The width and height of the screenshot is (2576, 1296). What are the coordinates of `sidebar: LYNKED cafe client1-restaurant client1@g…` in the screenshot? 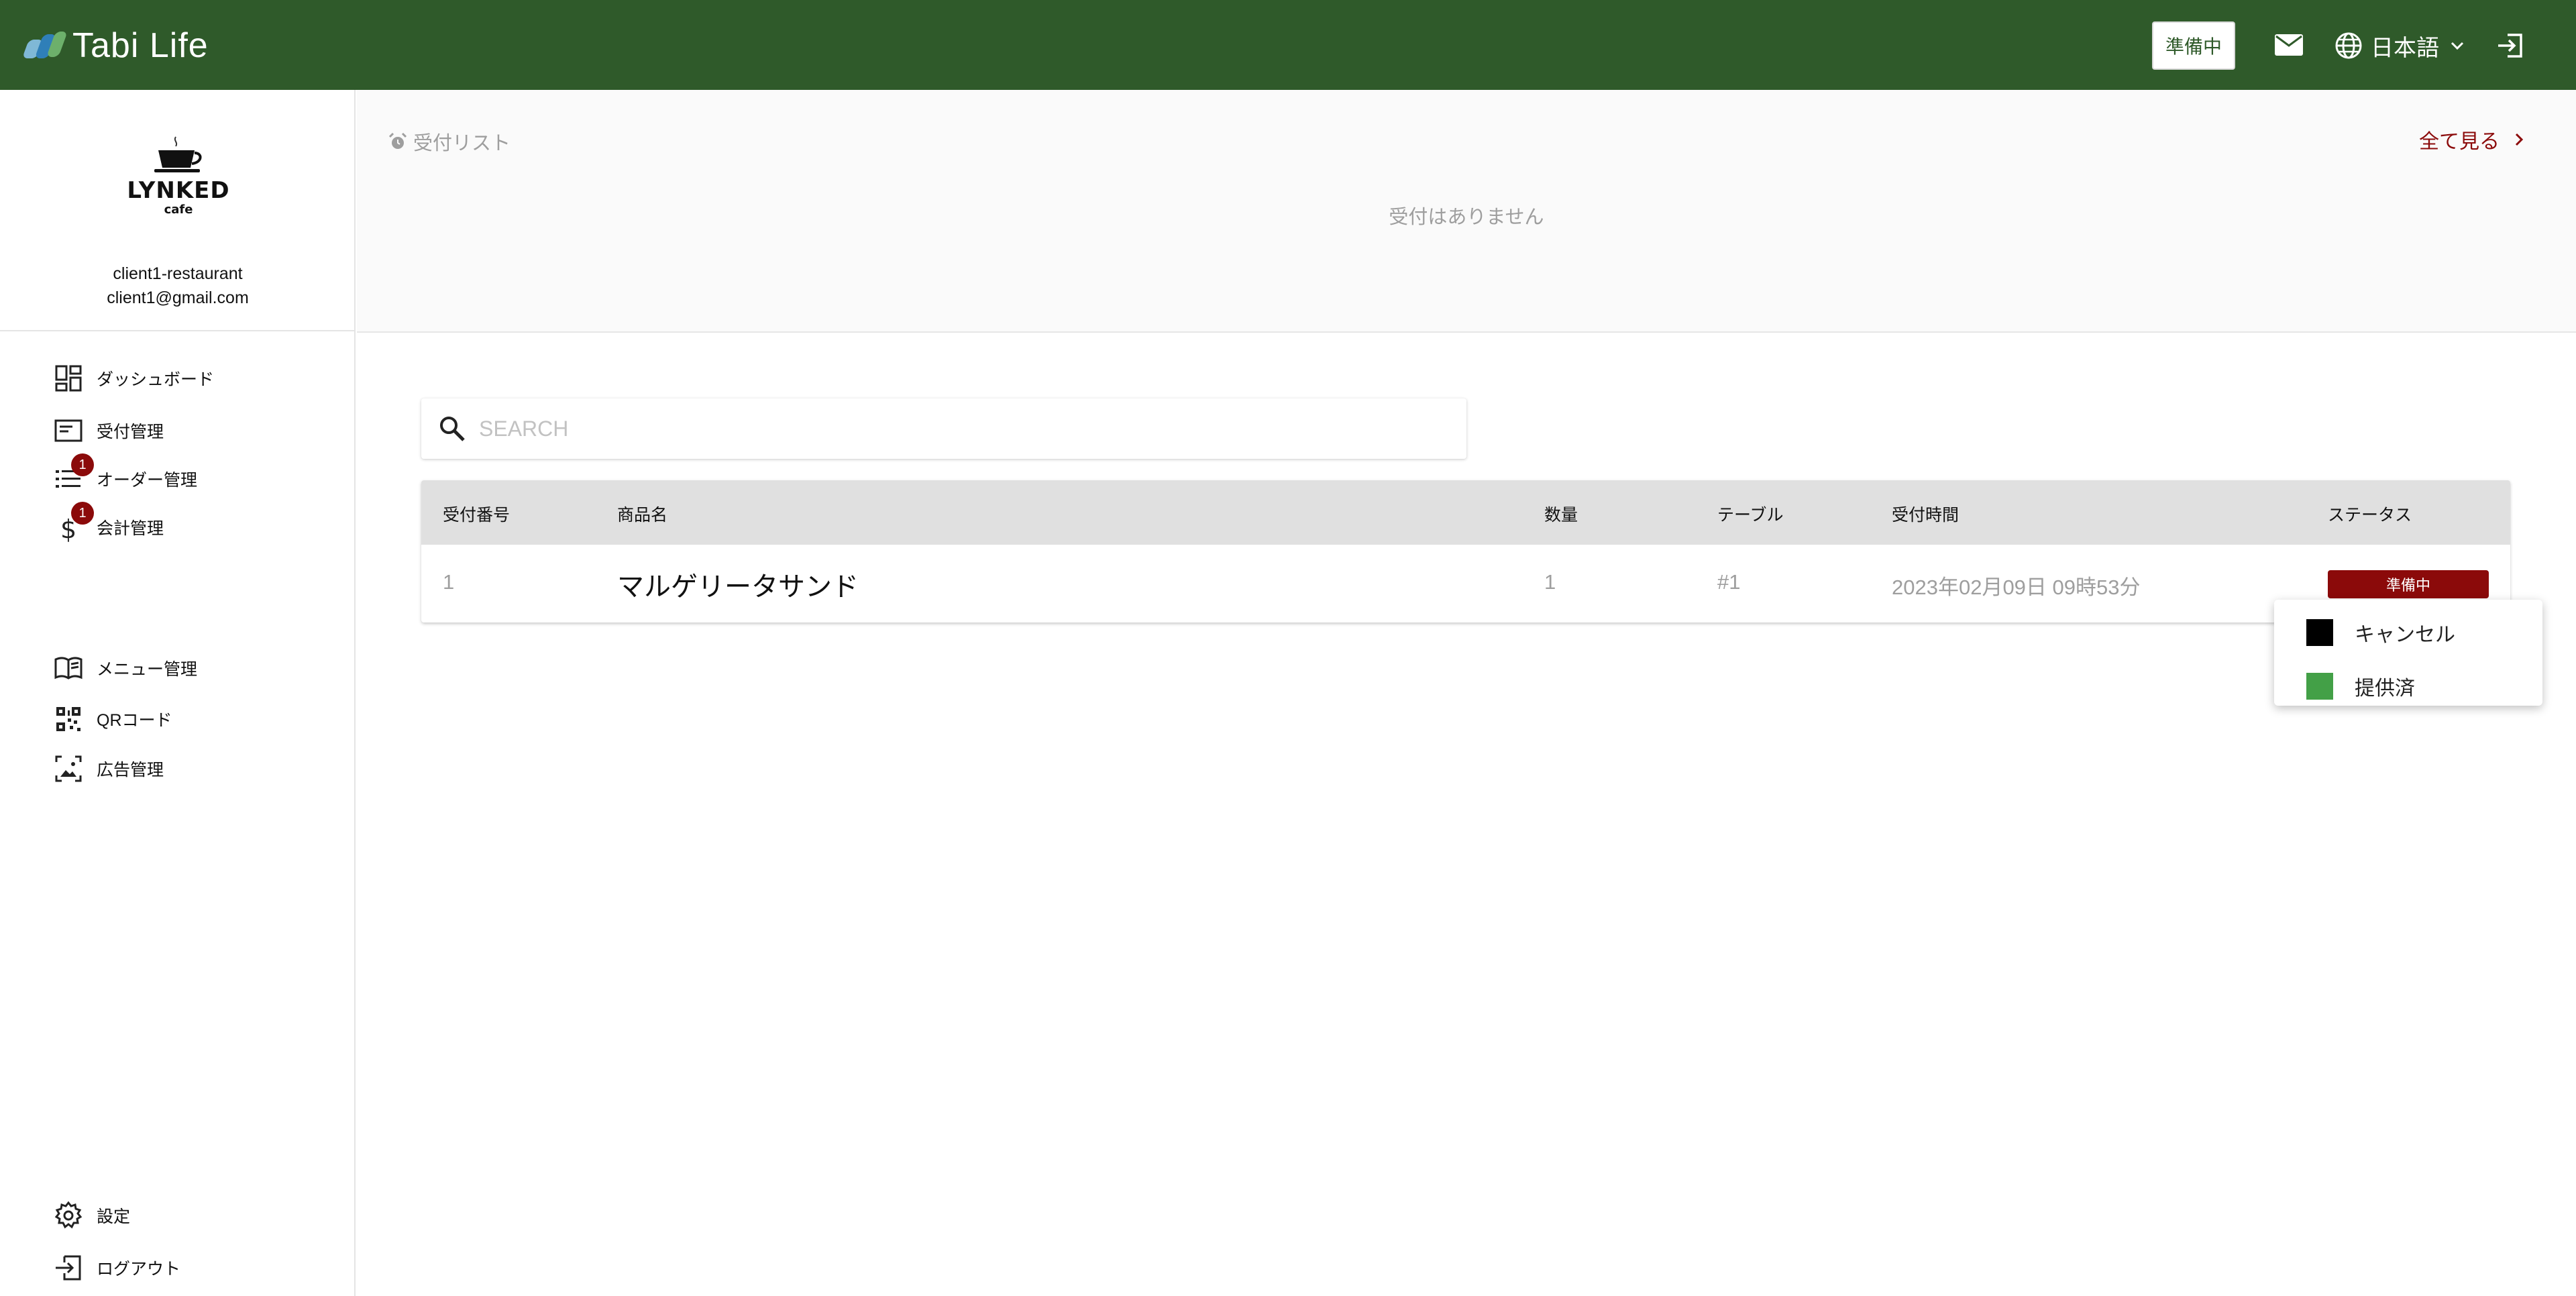 It's located at (178, 693).